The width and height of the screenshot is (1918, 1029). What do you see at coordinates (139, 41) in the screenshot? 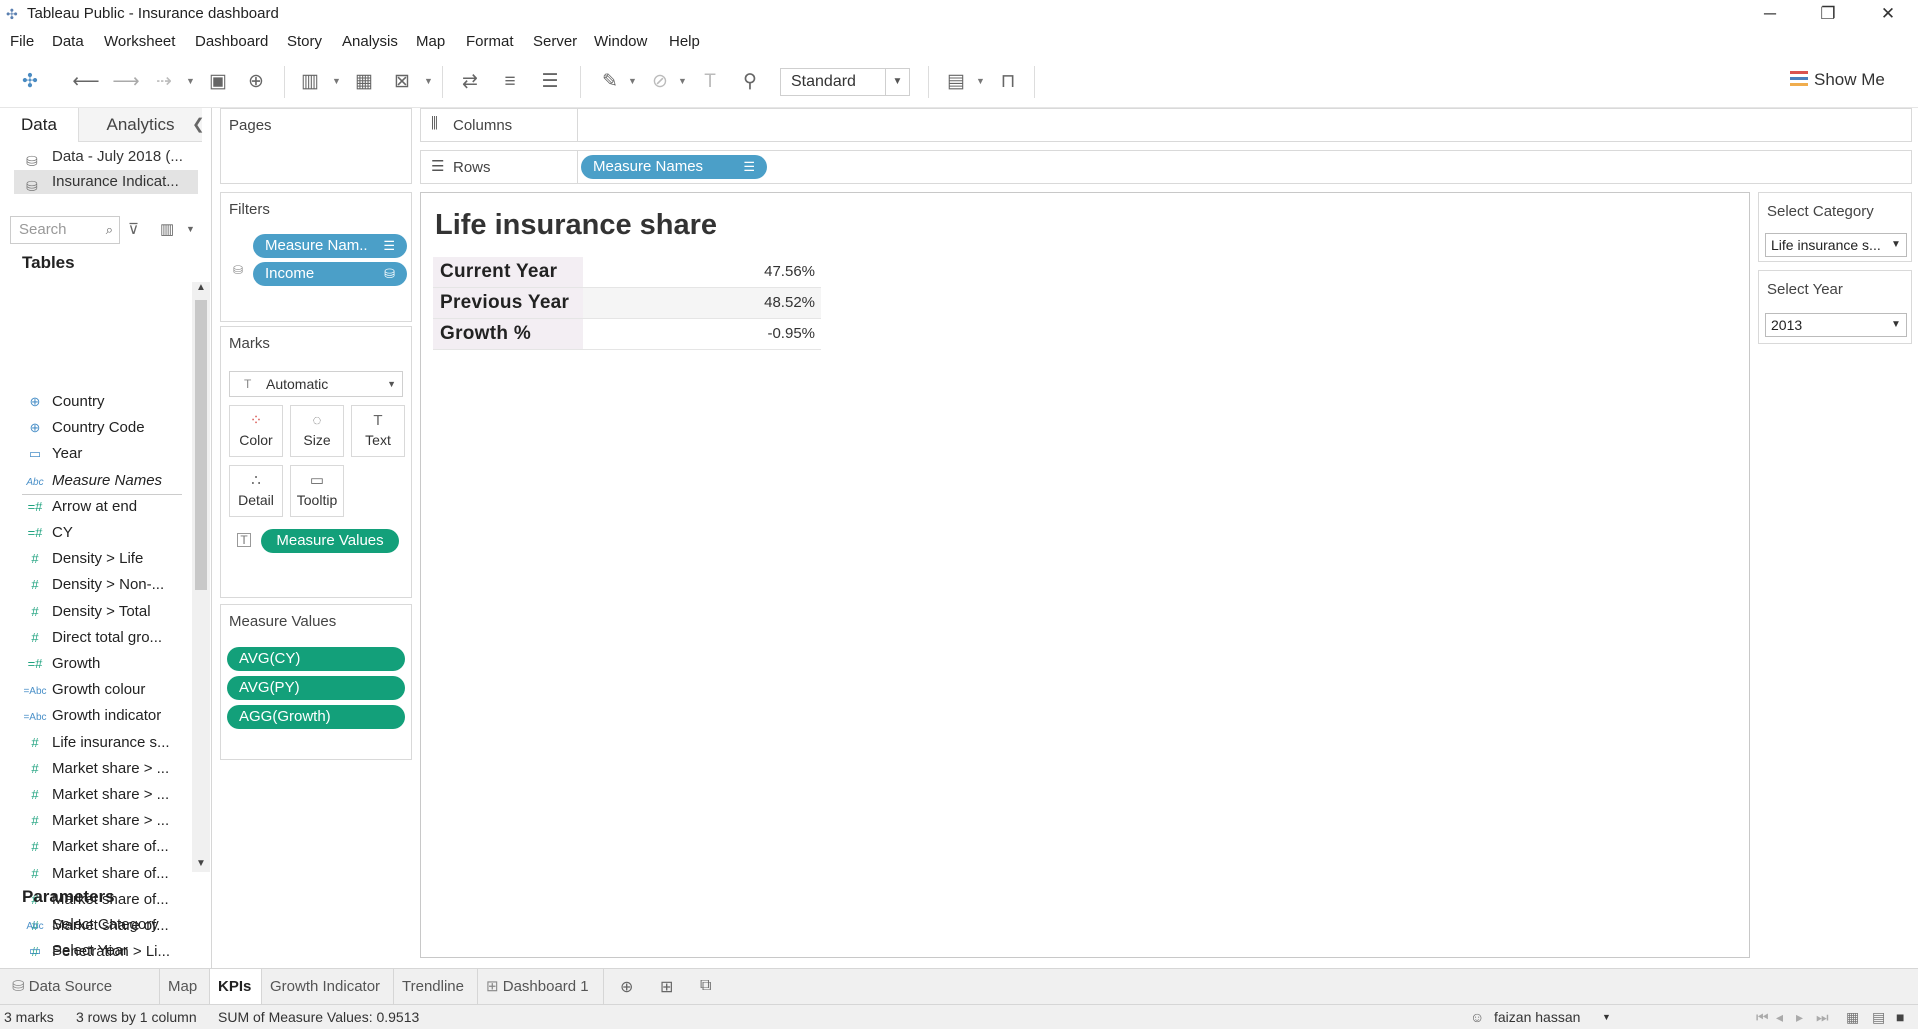
I see `menu-worksheet: Worksheet` at bounding box center [139, 41].